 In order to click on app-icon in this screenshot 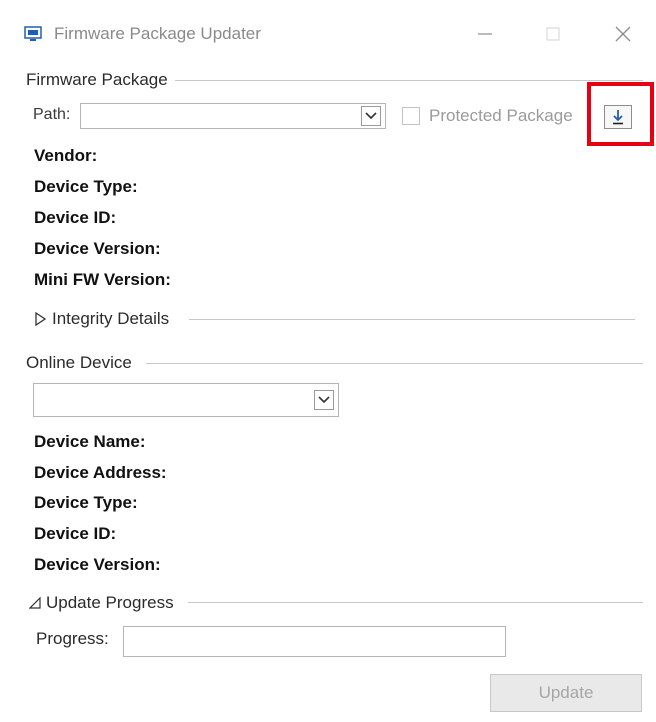, I will do `click(33, 34)`.